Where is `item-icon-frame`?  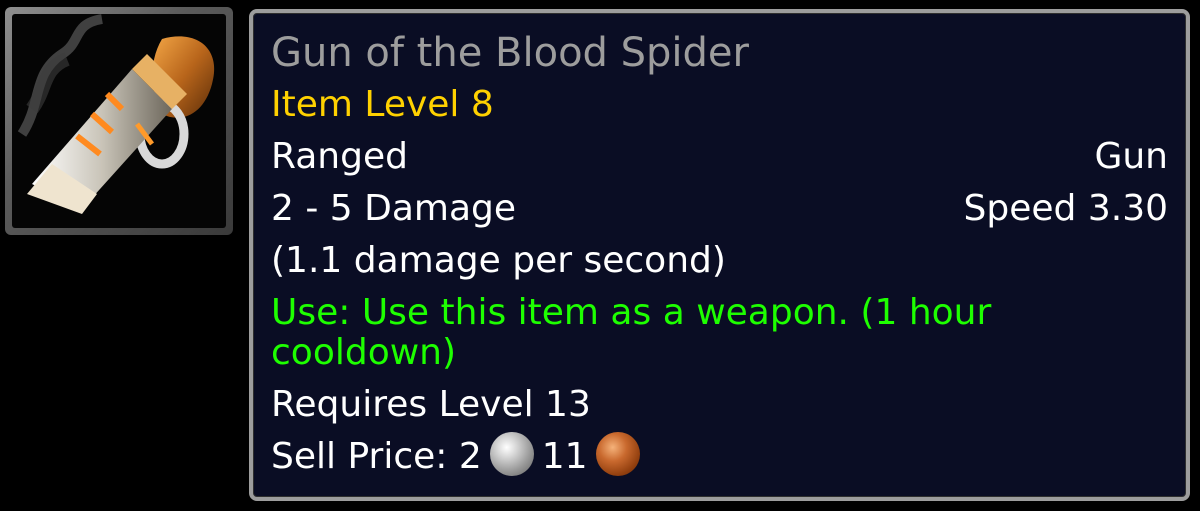 item-icon-frame is located at coordinates (119, 121).